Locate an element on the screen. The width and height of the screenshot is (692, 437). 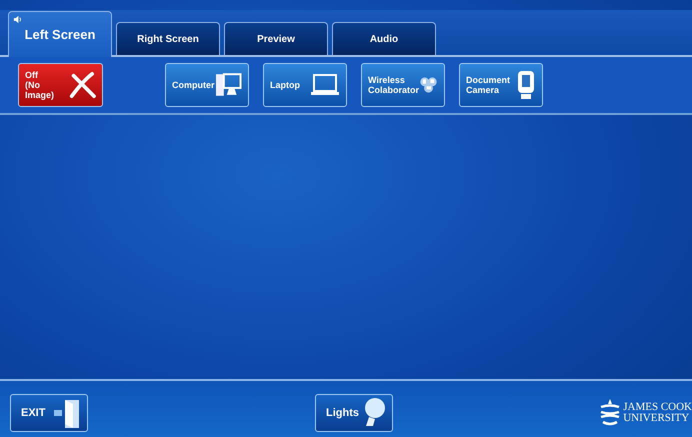
door-icon is located at coordinates (67, 413).